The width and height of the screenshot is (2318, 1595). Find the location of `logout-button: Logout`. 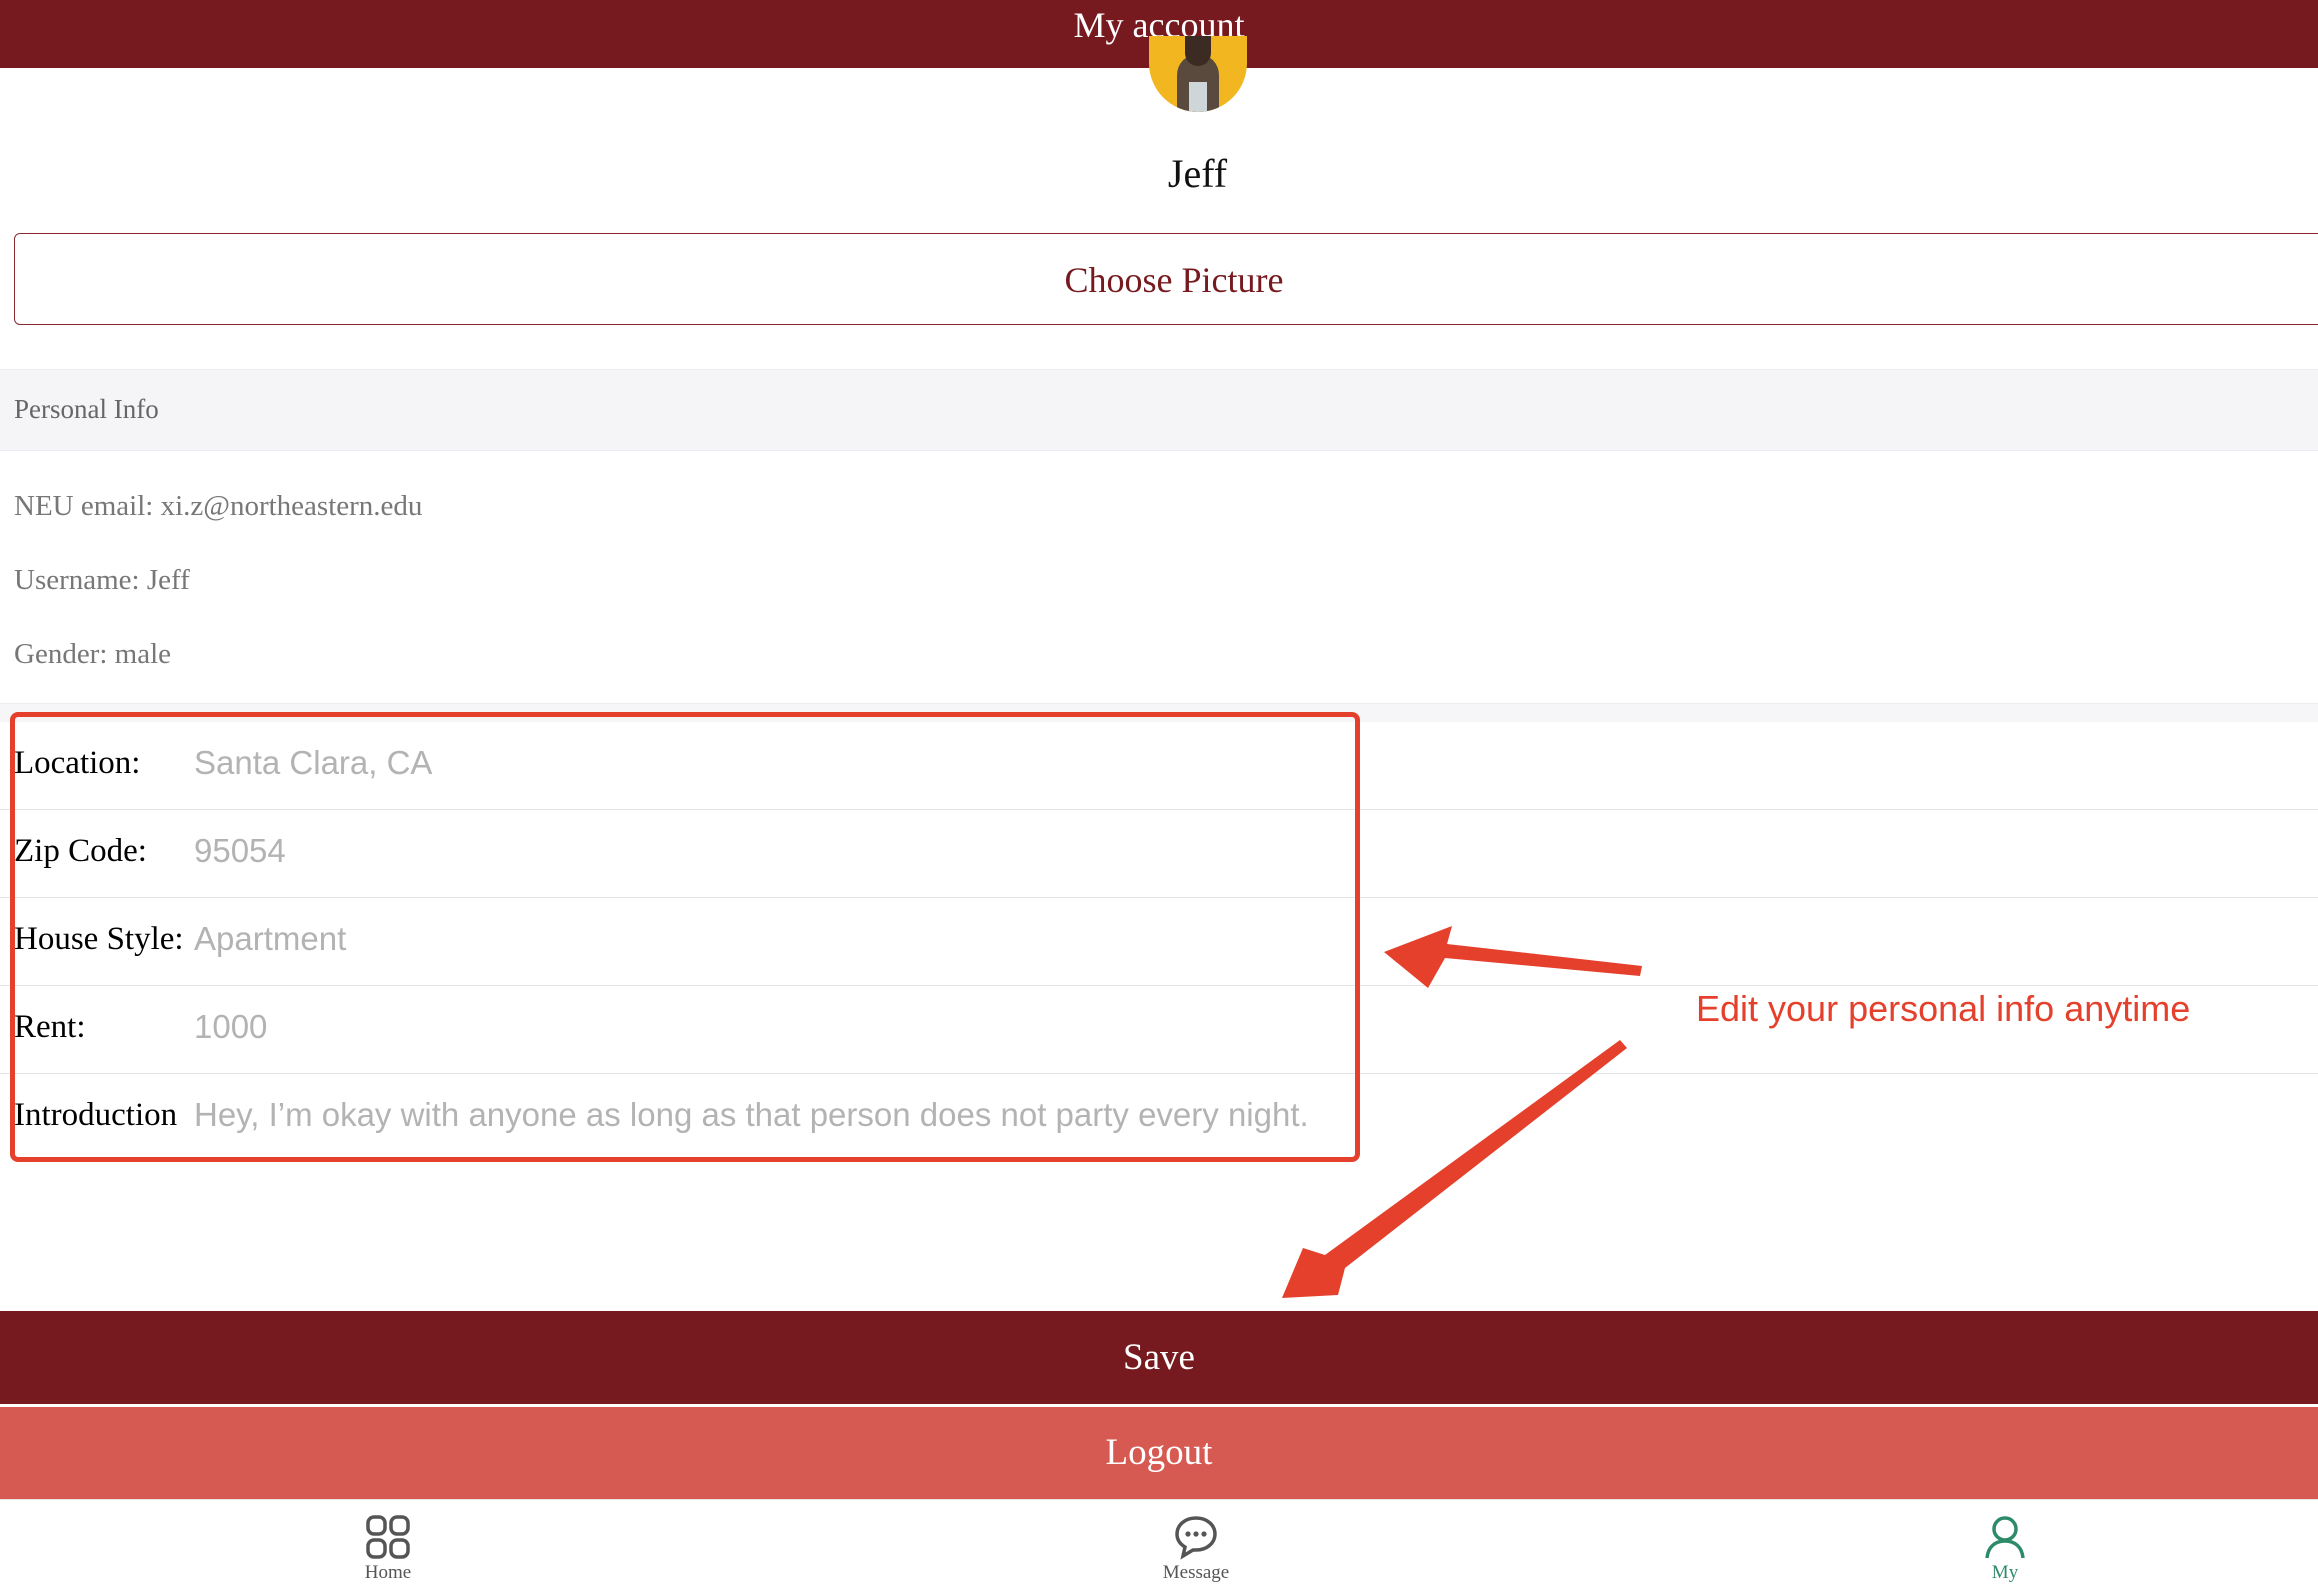

logout-button: Logout is located at coordinates (1159, 1453).